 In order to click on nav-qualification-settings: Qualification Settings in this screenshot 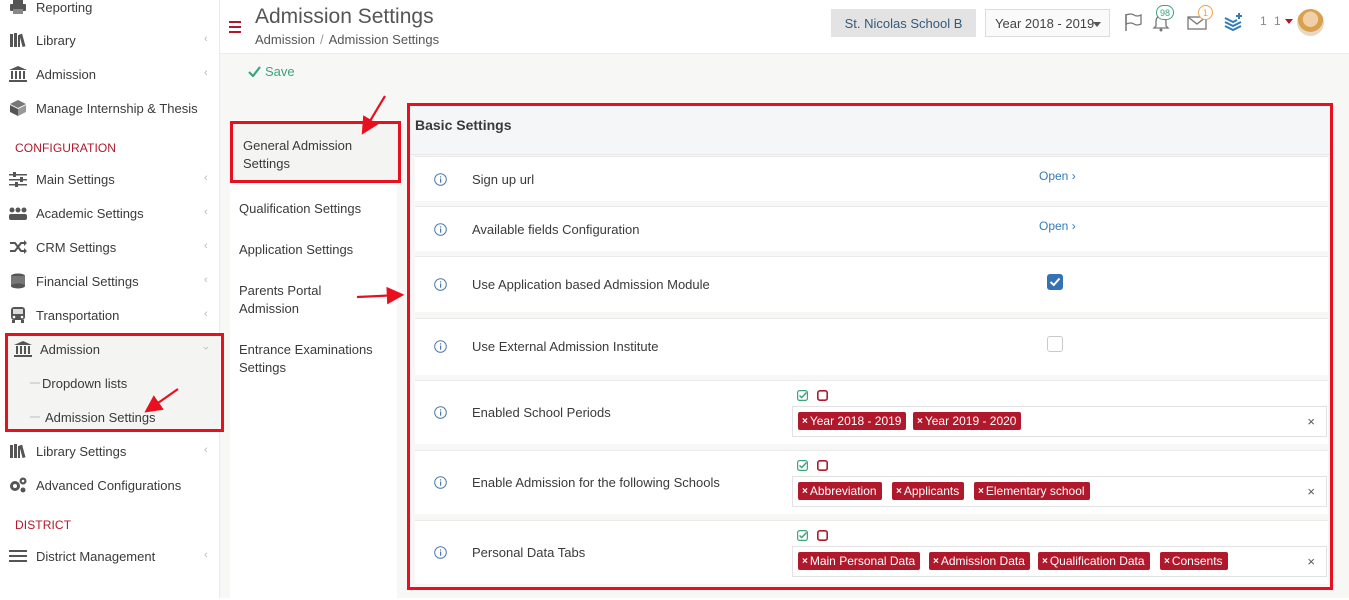, I will do `click(314, 209)`.